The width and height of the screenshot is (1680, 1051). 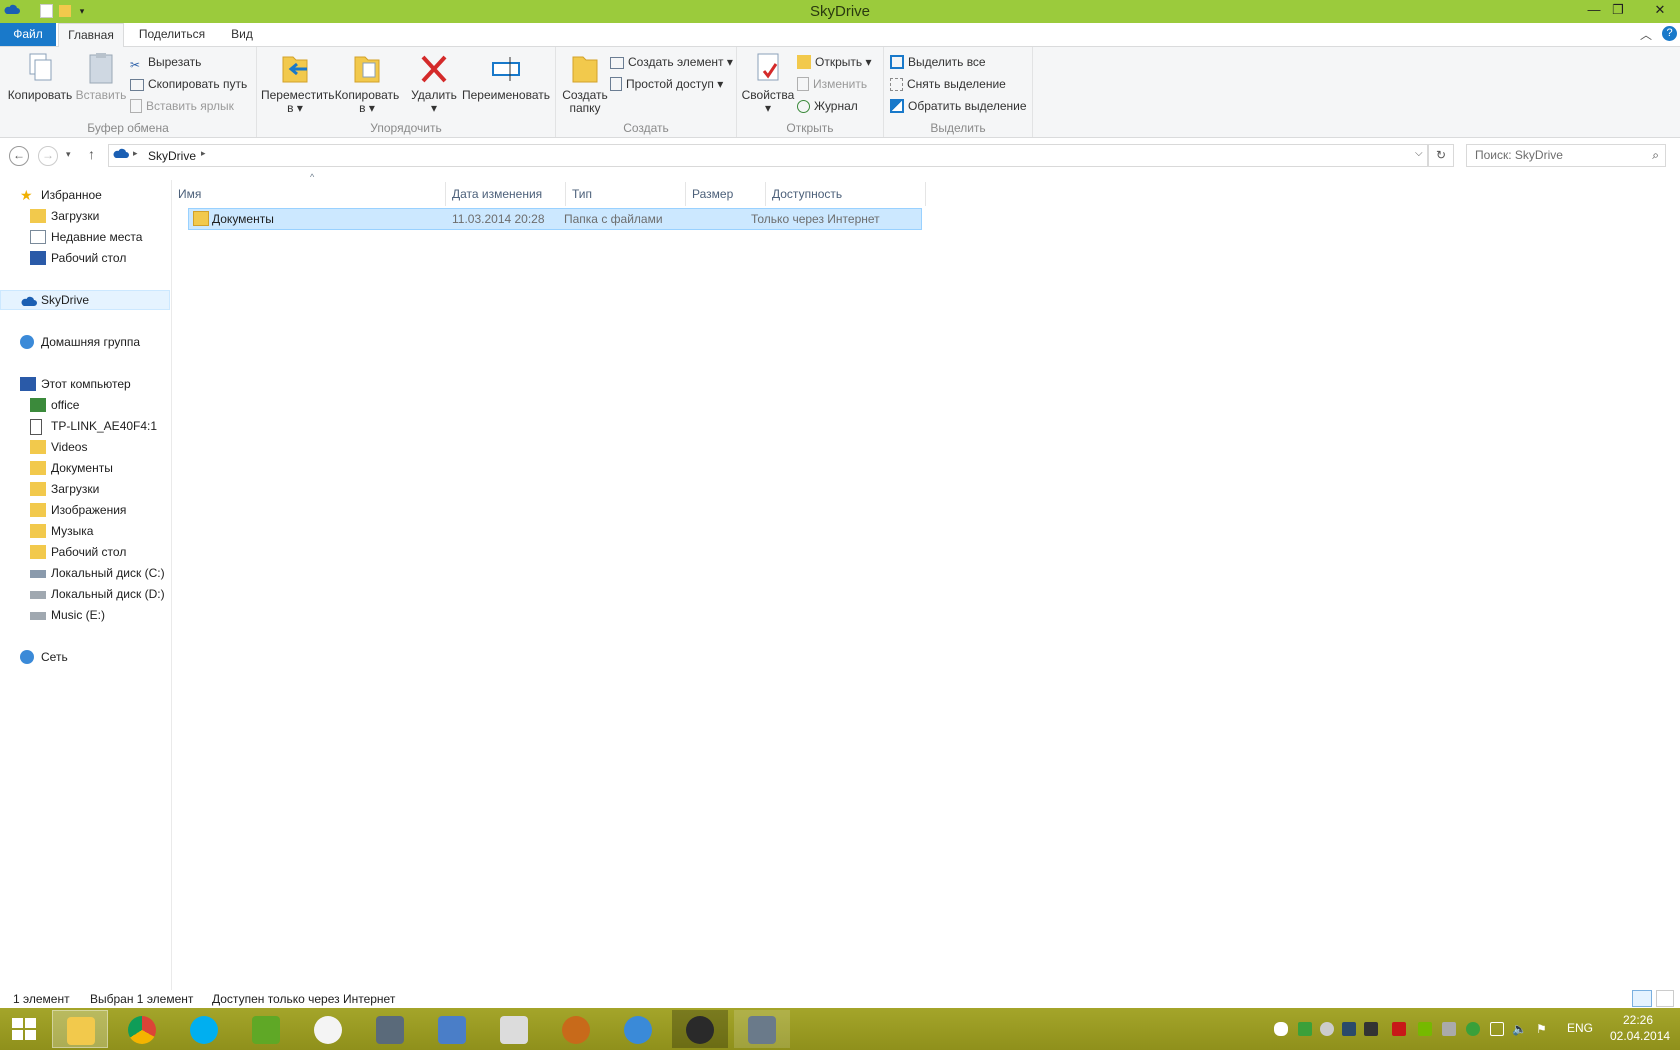 I want to click on collapse-ribbon-icon: ︿, so click(x=1646, y=34).